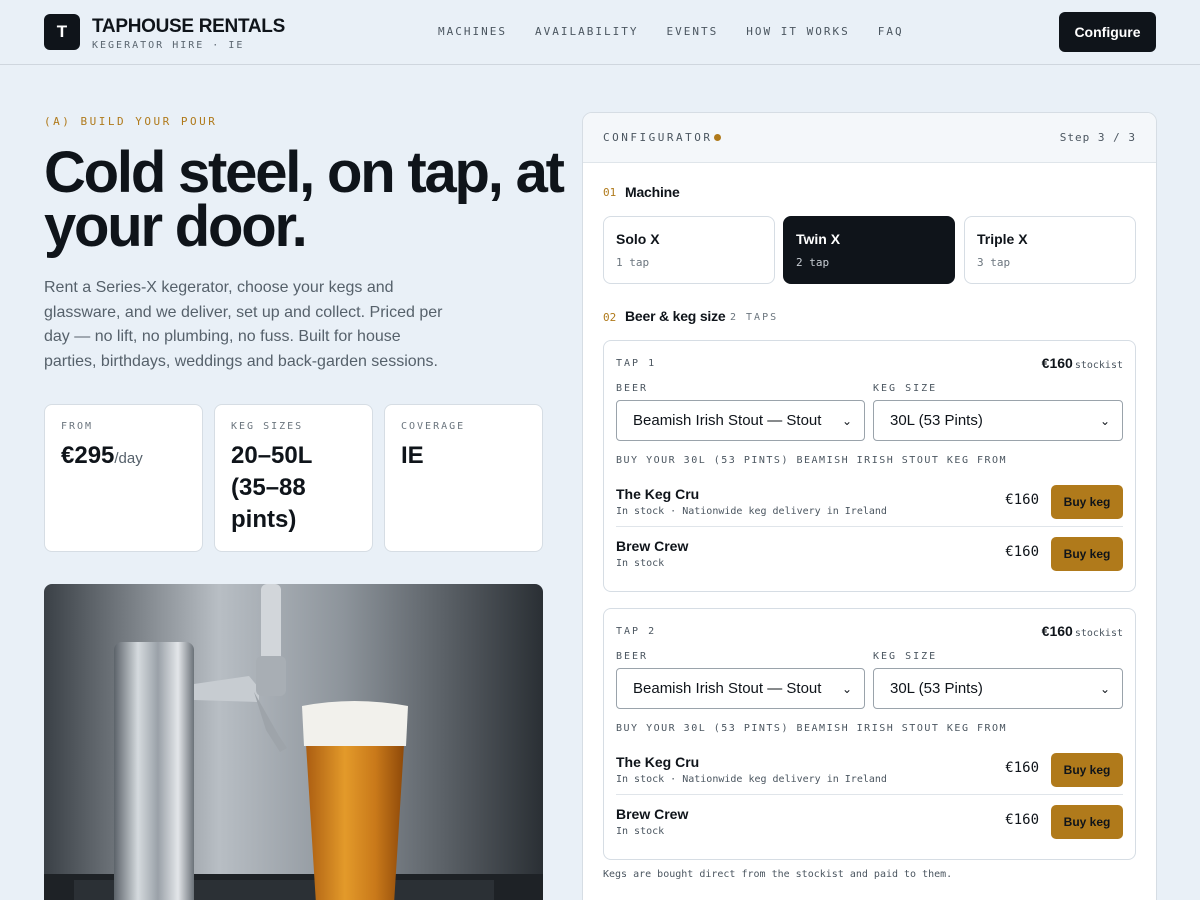  I want to click on hero-eyebrow: (A) BUILD YOUR POUR, so click(131, 121).